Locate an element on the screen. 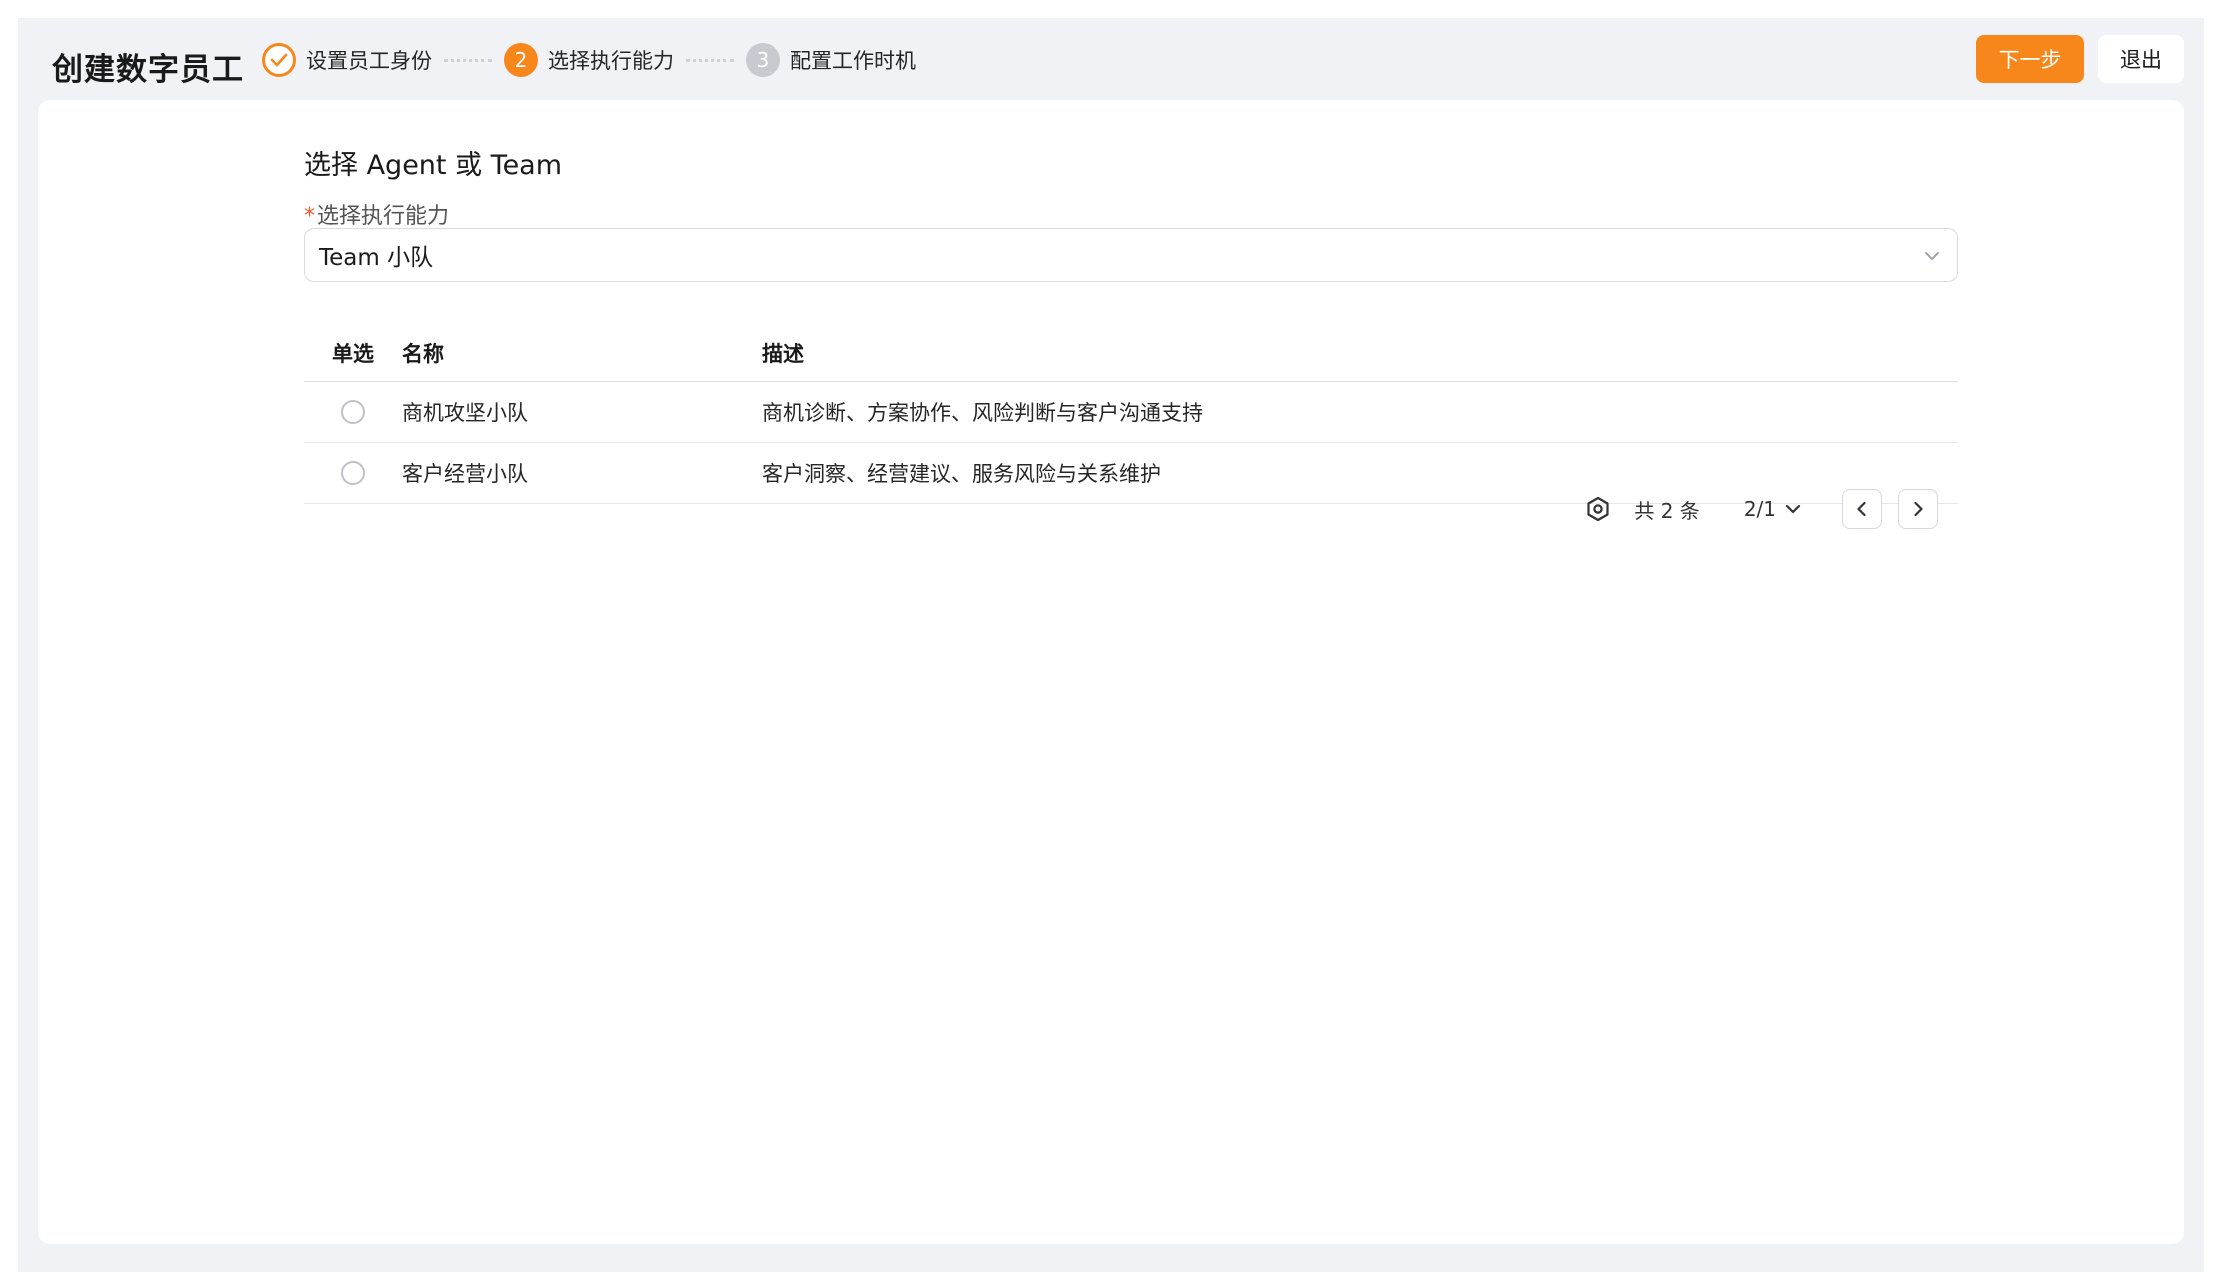  page-size-select: 2/1 is located at coordinates (1773, 509).